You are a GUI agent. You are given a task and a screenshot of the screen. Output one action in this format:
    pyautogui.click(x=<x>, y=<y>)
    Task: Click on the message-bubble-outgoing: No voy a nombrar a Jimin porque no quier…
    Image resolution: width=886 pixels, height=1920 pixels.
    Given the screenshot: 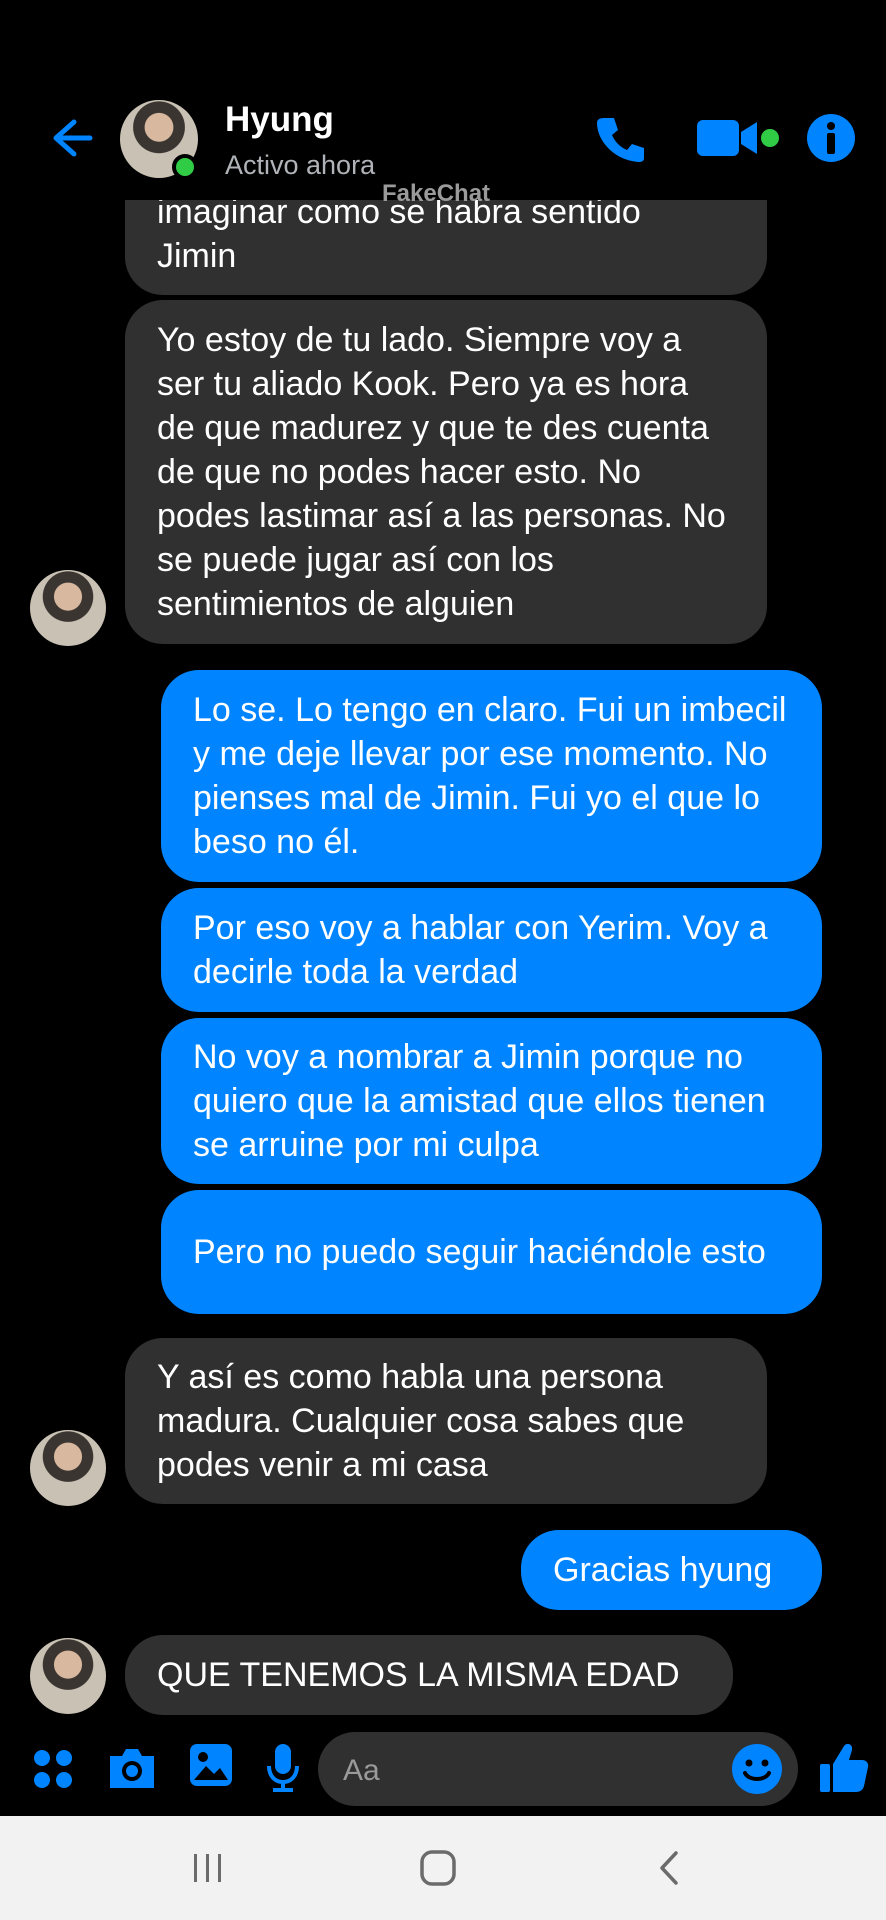 What is the action you would take?
    pyautogui.click(x=491, y=1101)
    